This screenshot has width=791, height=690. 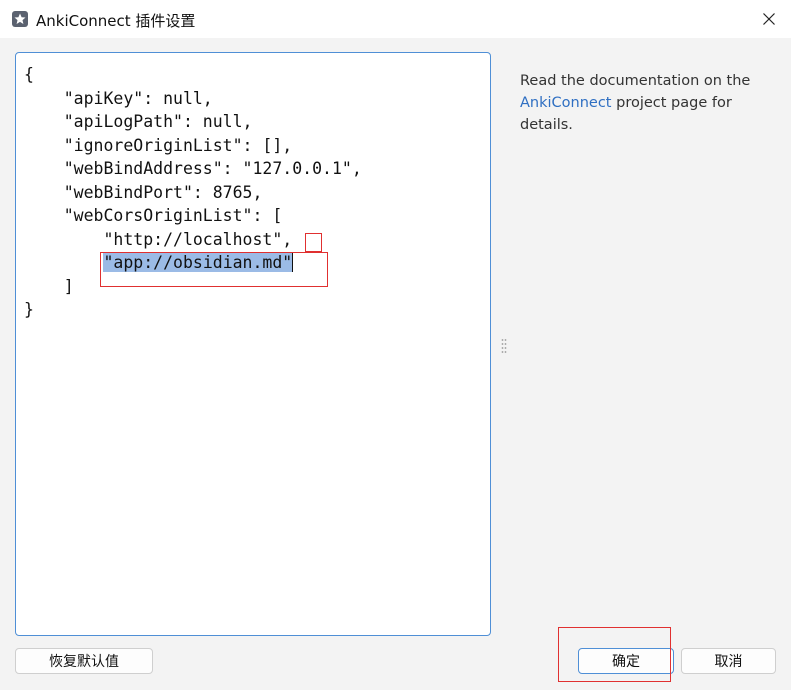 I want to click on code-line: "webCorsOriginList": [, so click(x=153, y=215).